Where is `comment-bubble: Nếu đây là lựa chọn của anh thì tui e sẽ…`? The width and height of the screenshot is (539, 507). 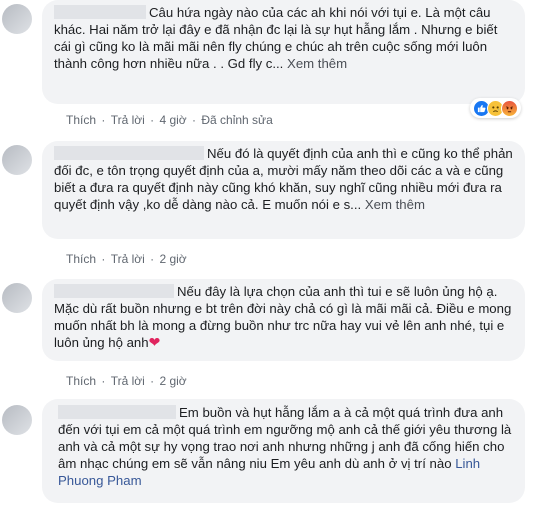 comment-bubble: Nếu đây là lựa chọn của anh thì tui e sẽ… is located at coordinates (283, 320).